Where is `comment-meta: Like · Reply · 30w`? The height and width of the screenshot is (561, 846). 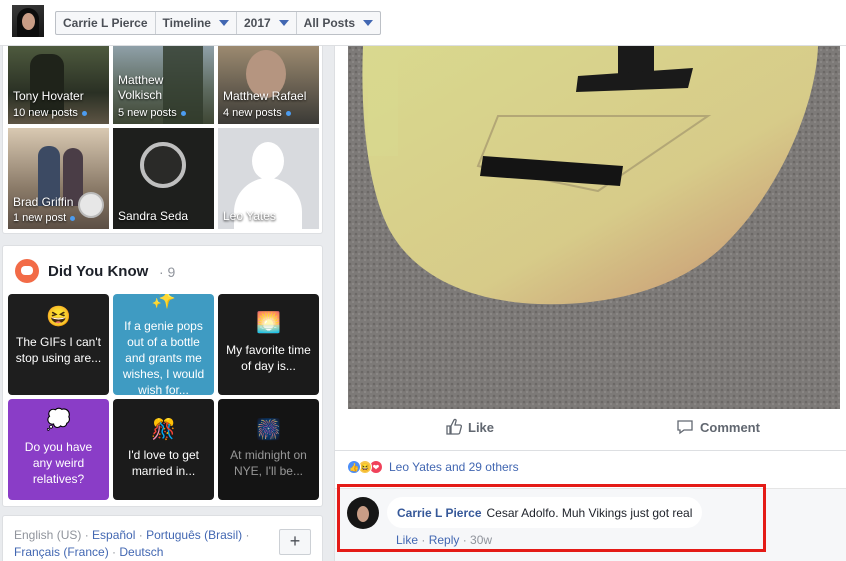
comment-meta: Like · Reply · 30w is located at coordinates (444, 540).